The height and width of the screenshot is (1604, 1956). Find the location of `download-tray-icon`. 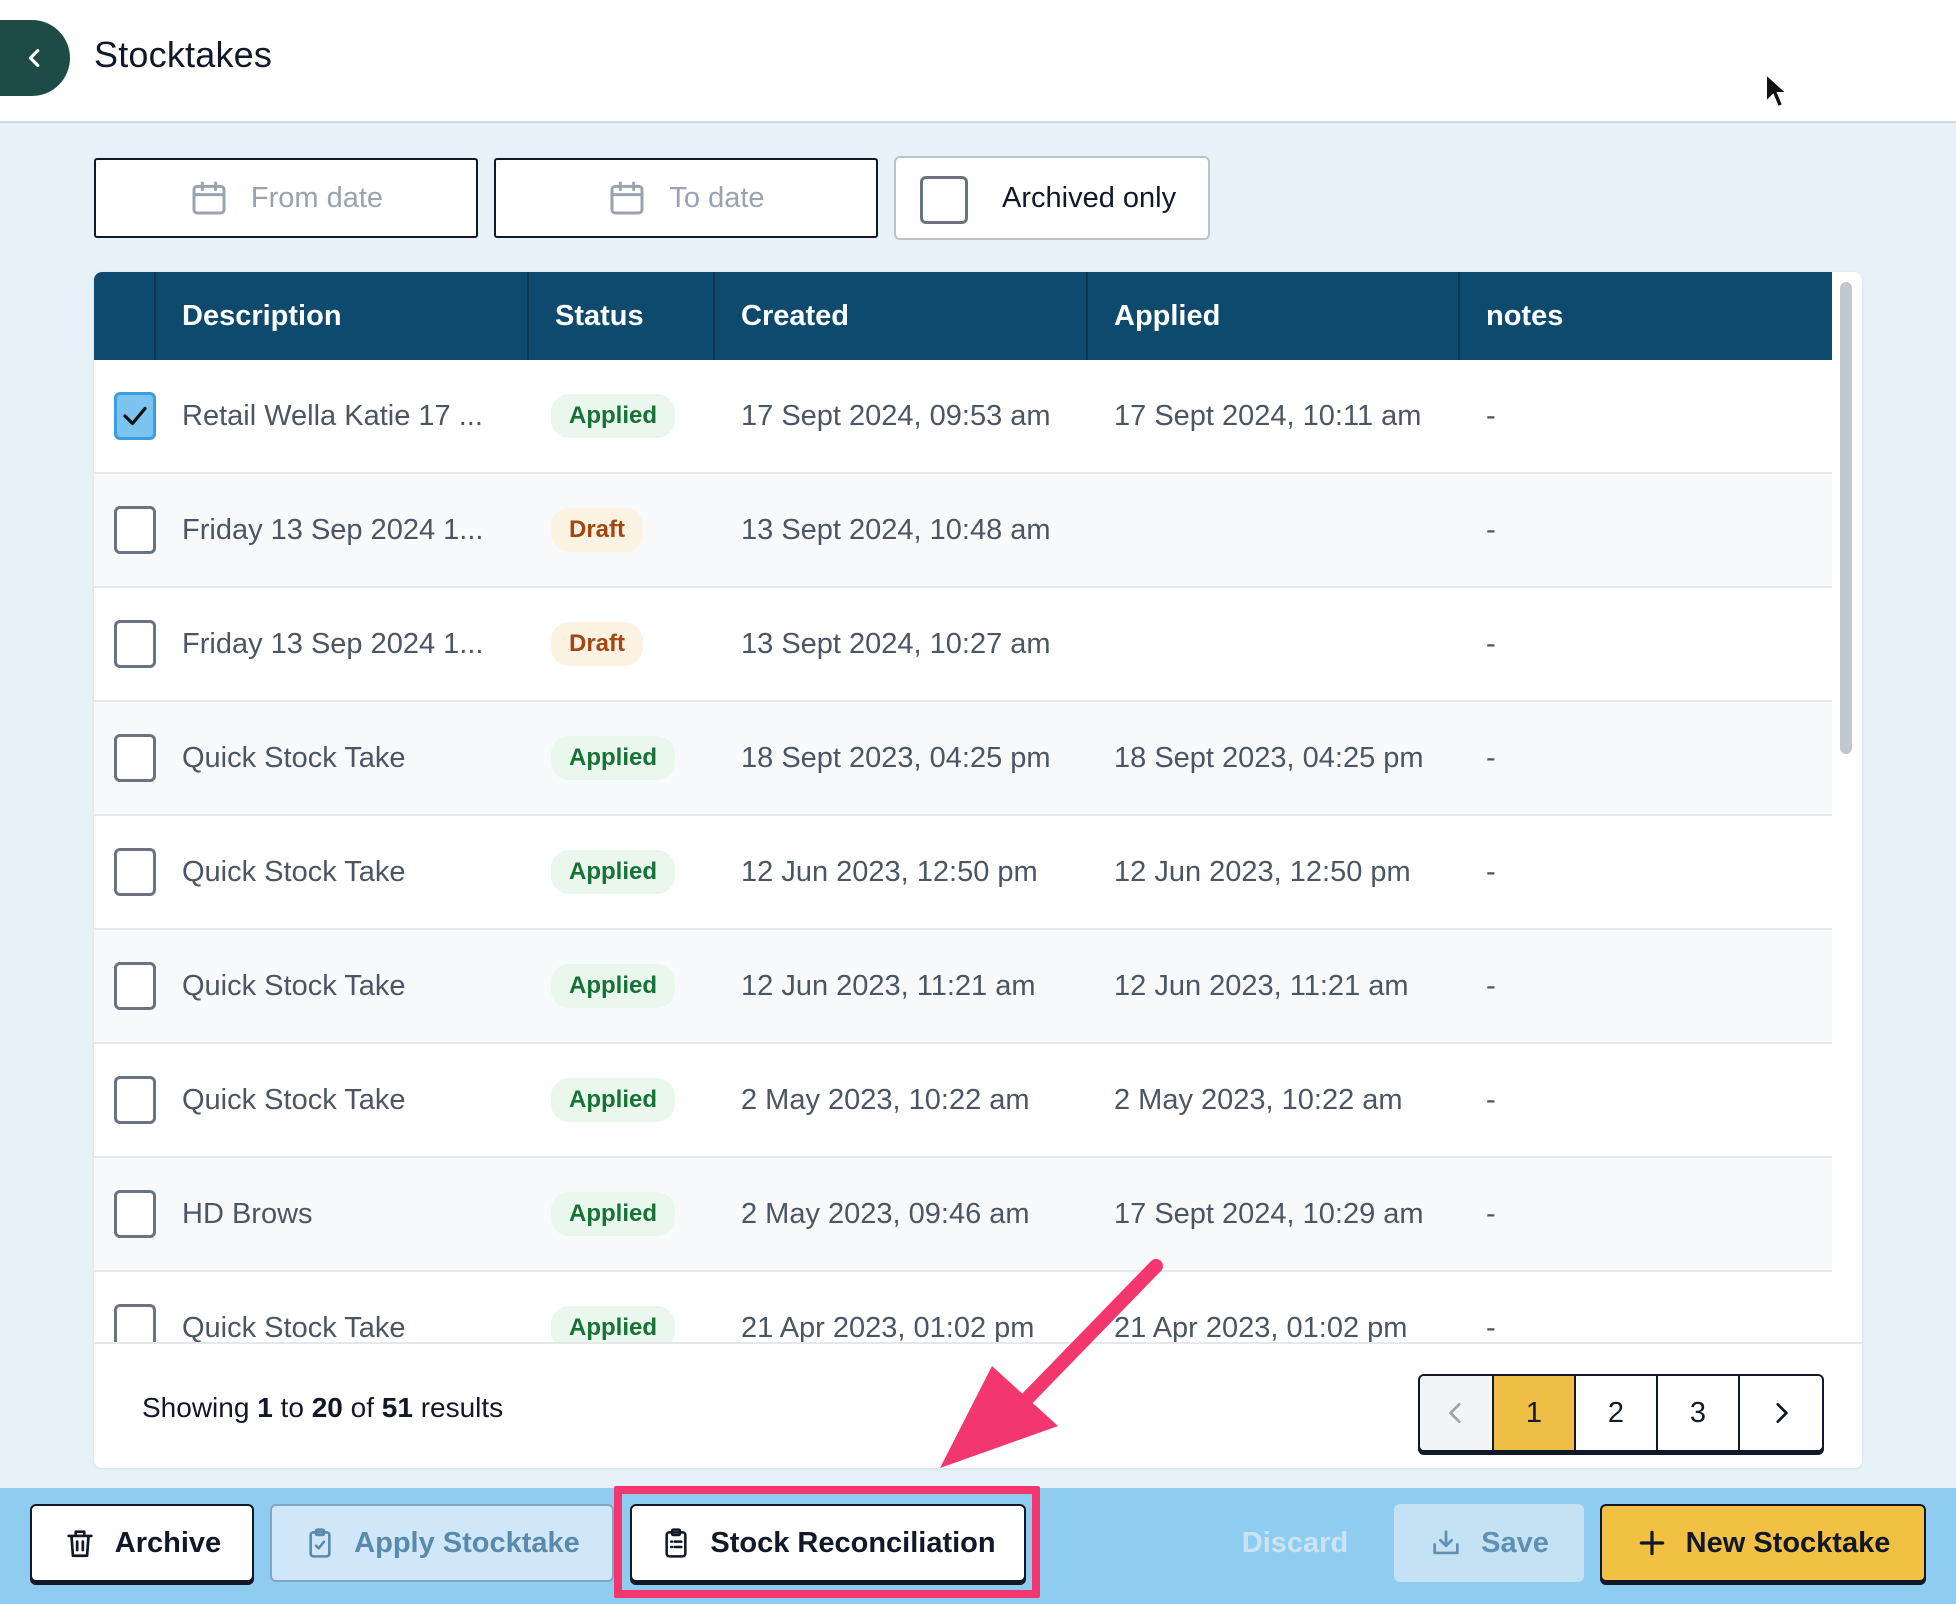

download-tray-icon is located at coordinates (1446, 1542).